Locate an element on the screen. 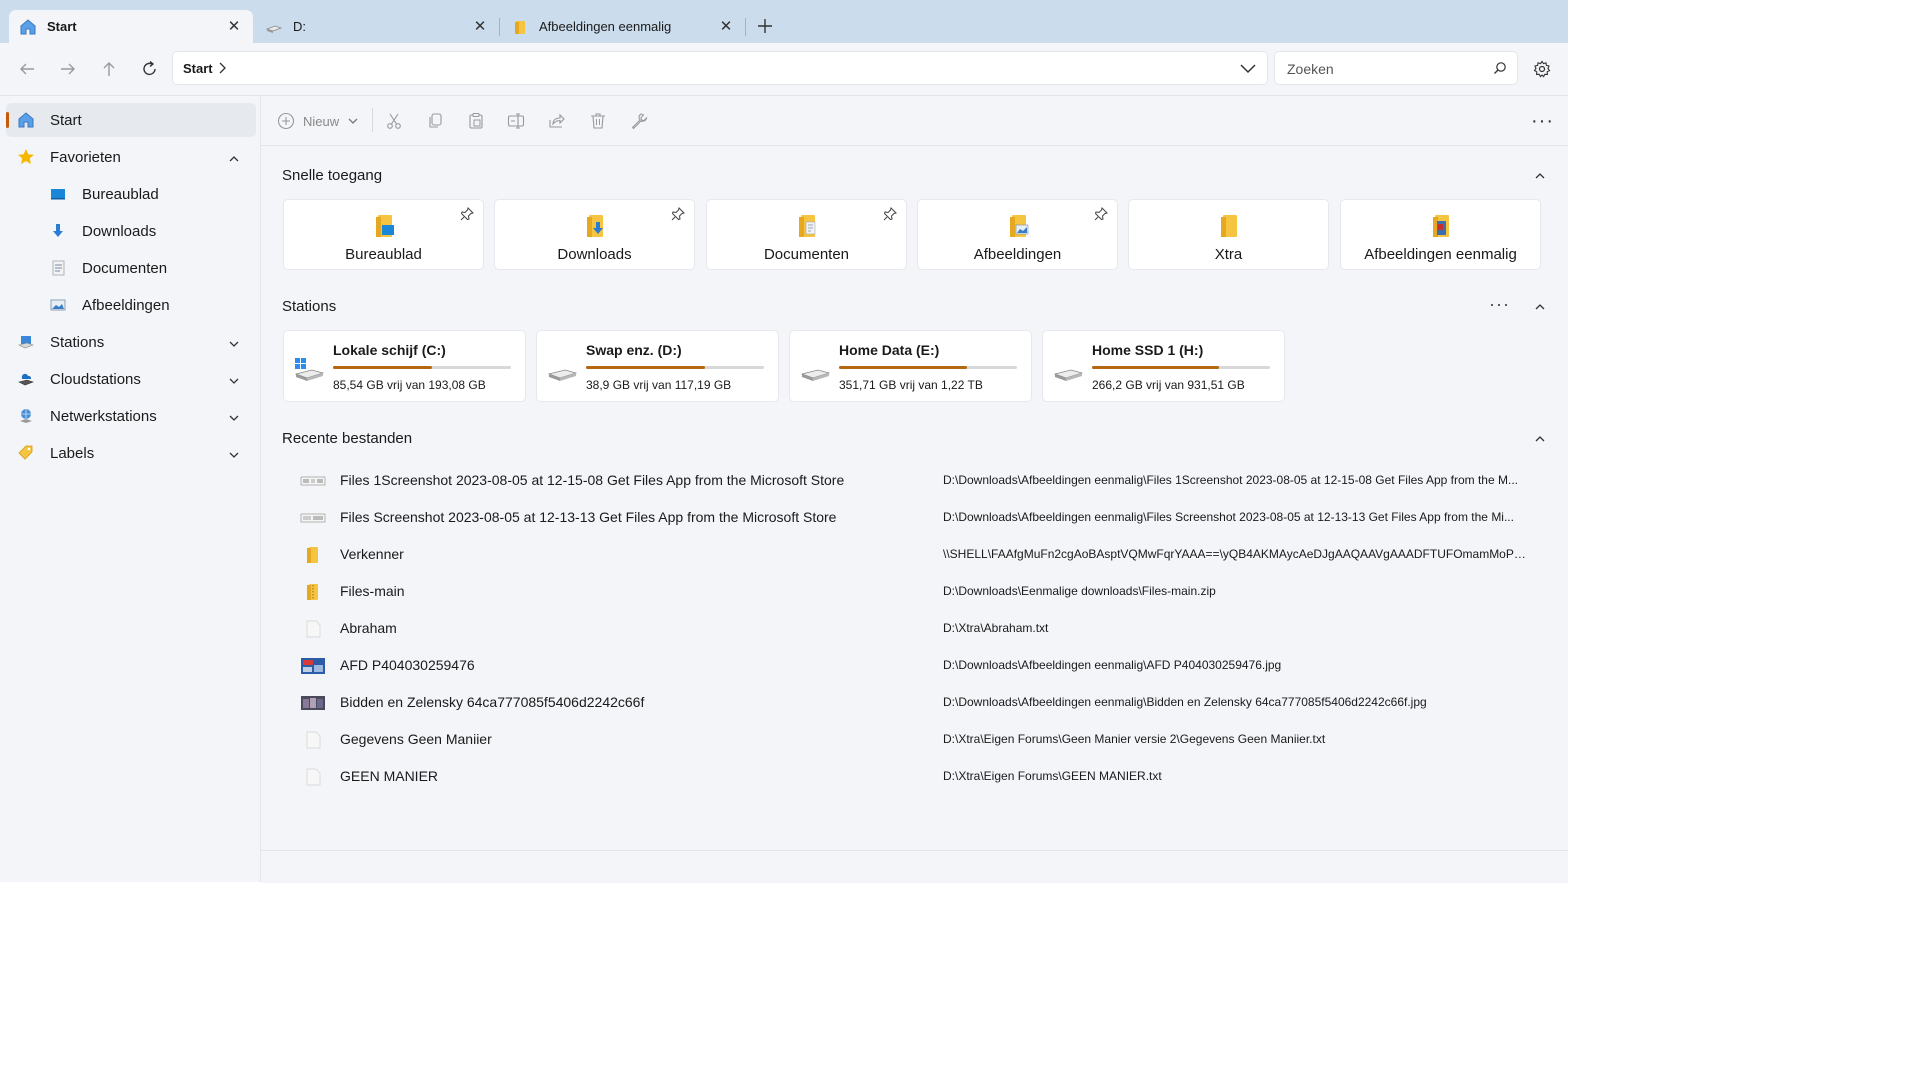 The width and height of the screenshot is (1920, 1080). rename-button is located at coordinates (516, 121).